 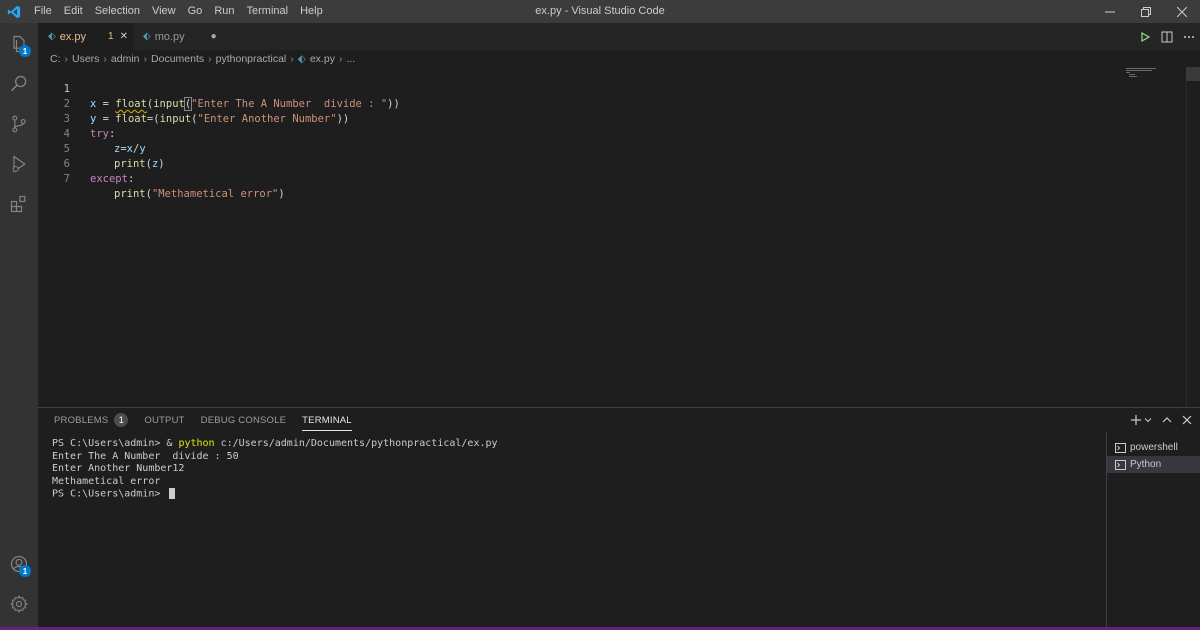 What do you see at coordinates (619, 420) in the screenshot?
I see `panel-tabs: PROBLEMS 1 OUTPUT DEBUG CONSOLE TERMINAL` at bounding box center [619, 420].